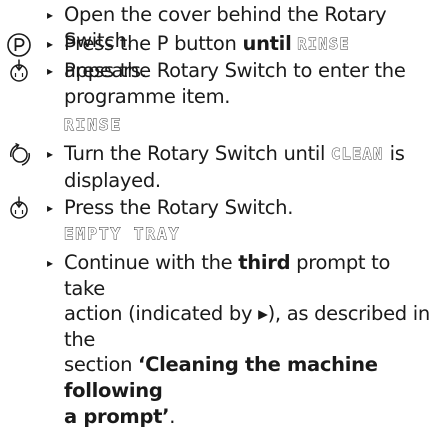  What do you see at coordinates (324, 44) in the screenshot?
I see `lcd-rinse-inline: RINSE` at bounding box center [324, 44].